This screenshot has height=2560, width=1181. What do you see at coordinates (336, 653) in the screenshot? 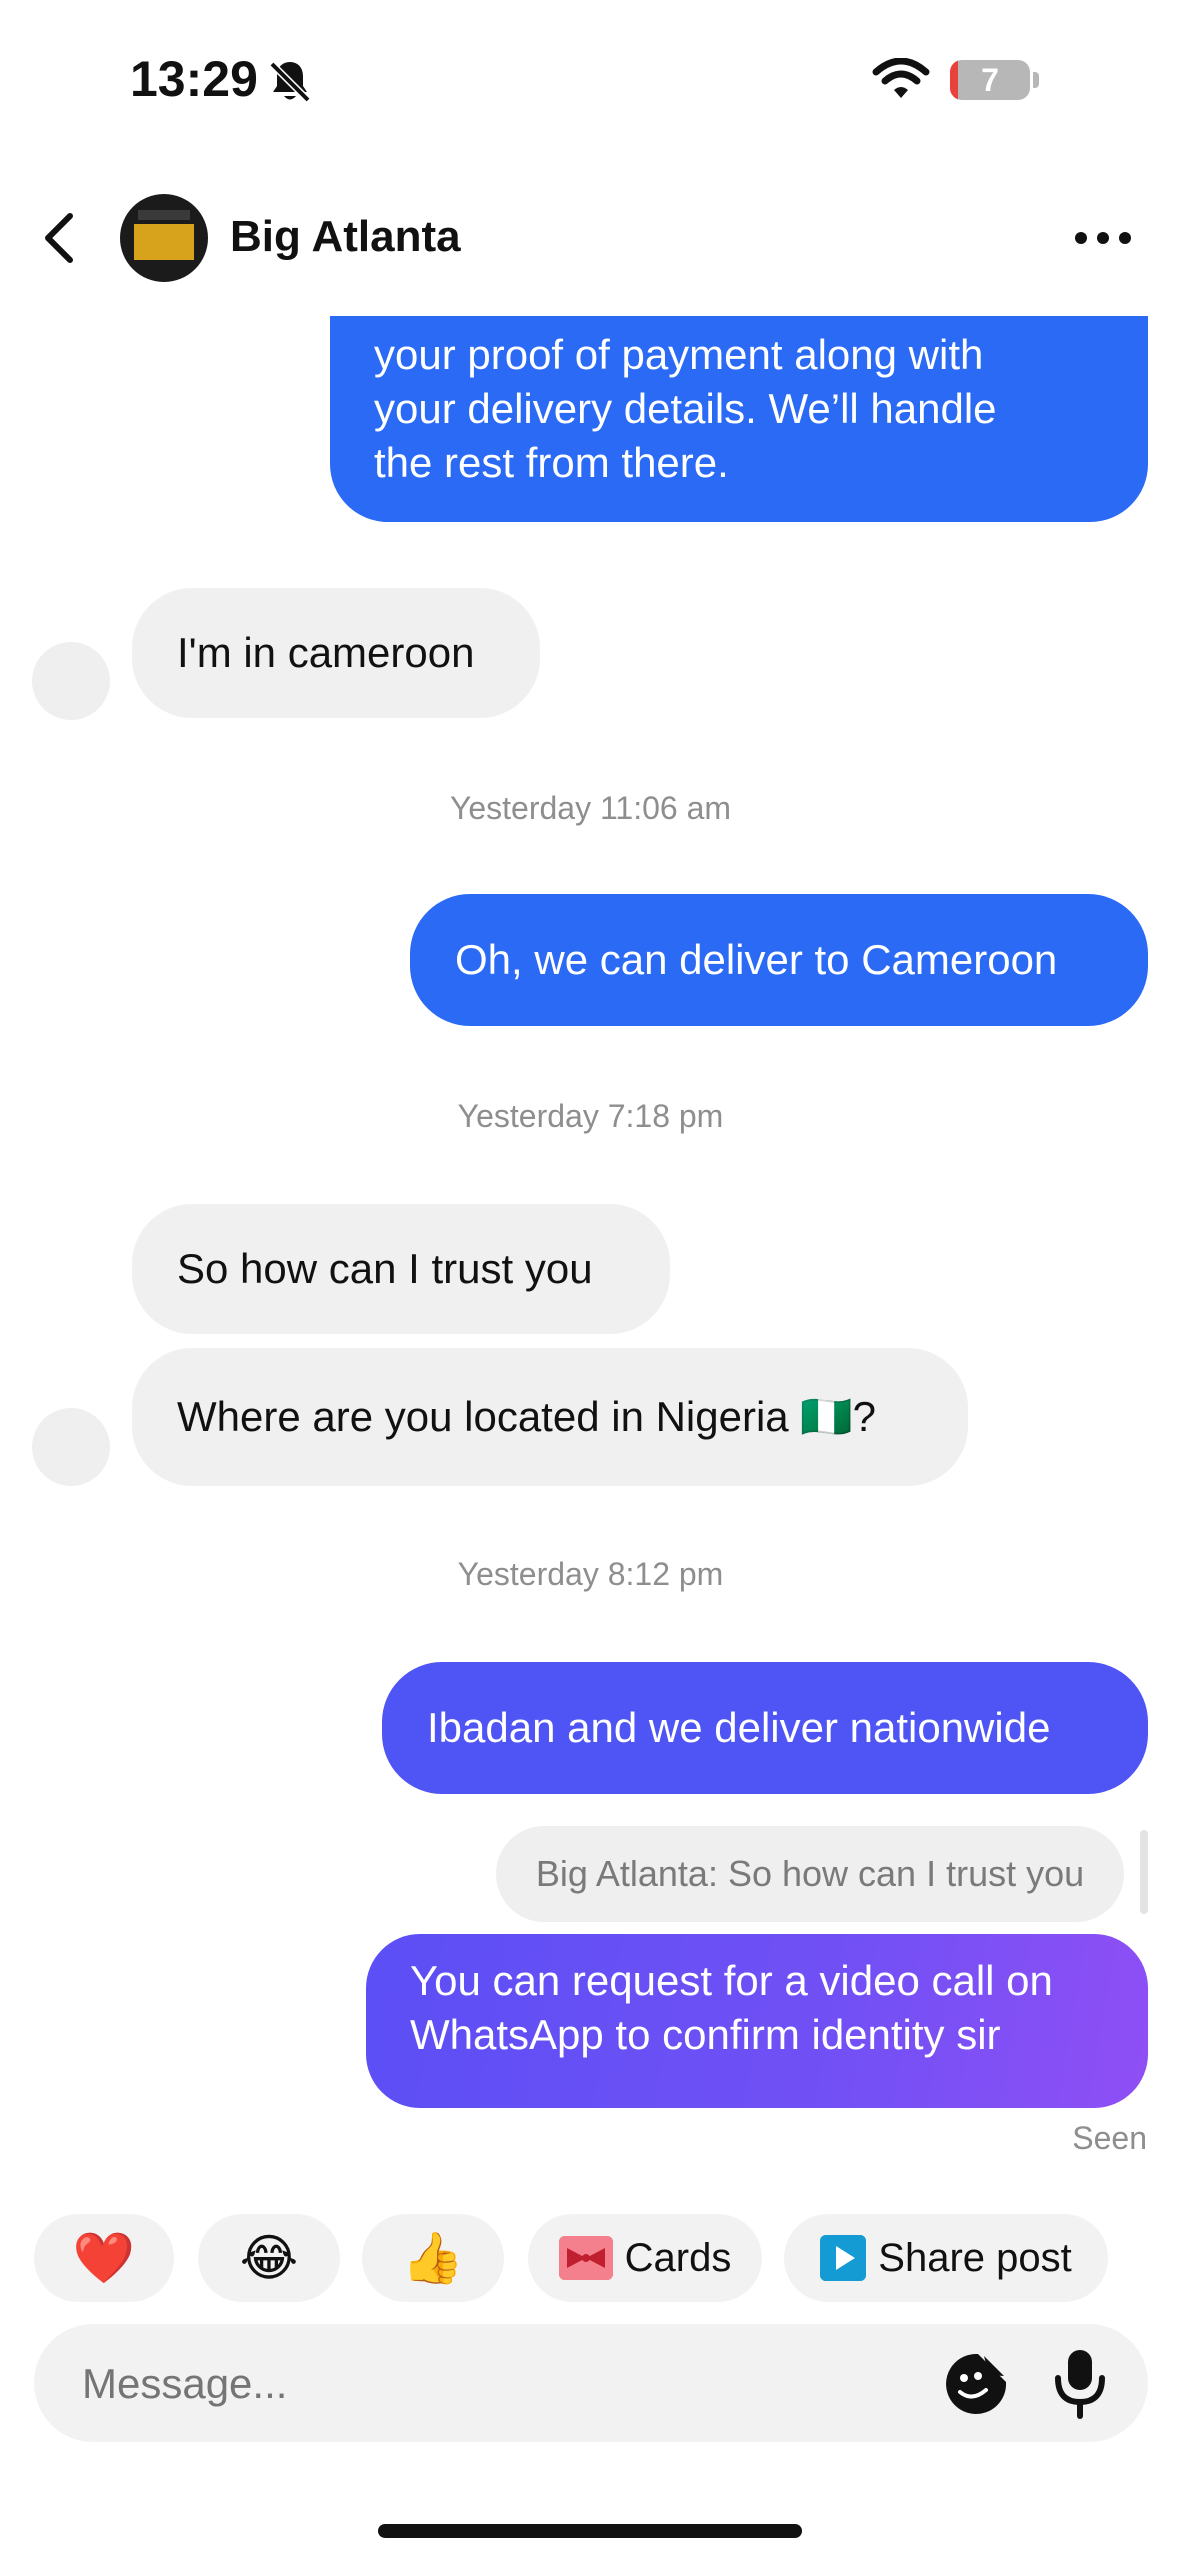
I see `received-message: I'm in cameroon` at bounding box center [336, 653].